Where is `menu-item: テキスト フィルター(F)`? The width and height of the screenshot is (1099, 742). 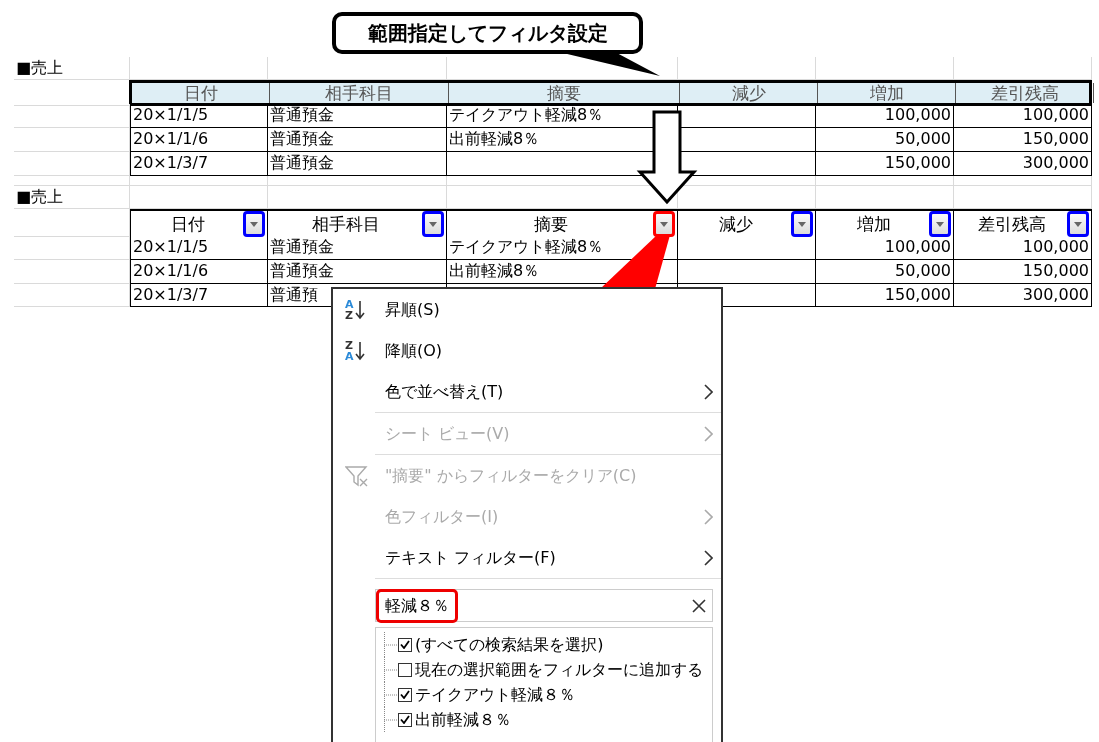 menu-item: テキスト フィルター(F) is located at coordinates (527, 557).